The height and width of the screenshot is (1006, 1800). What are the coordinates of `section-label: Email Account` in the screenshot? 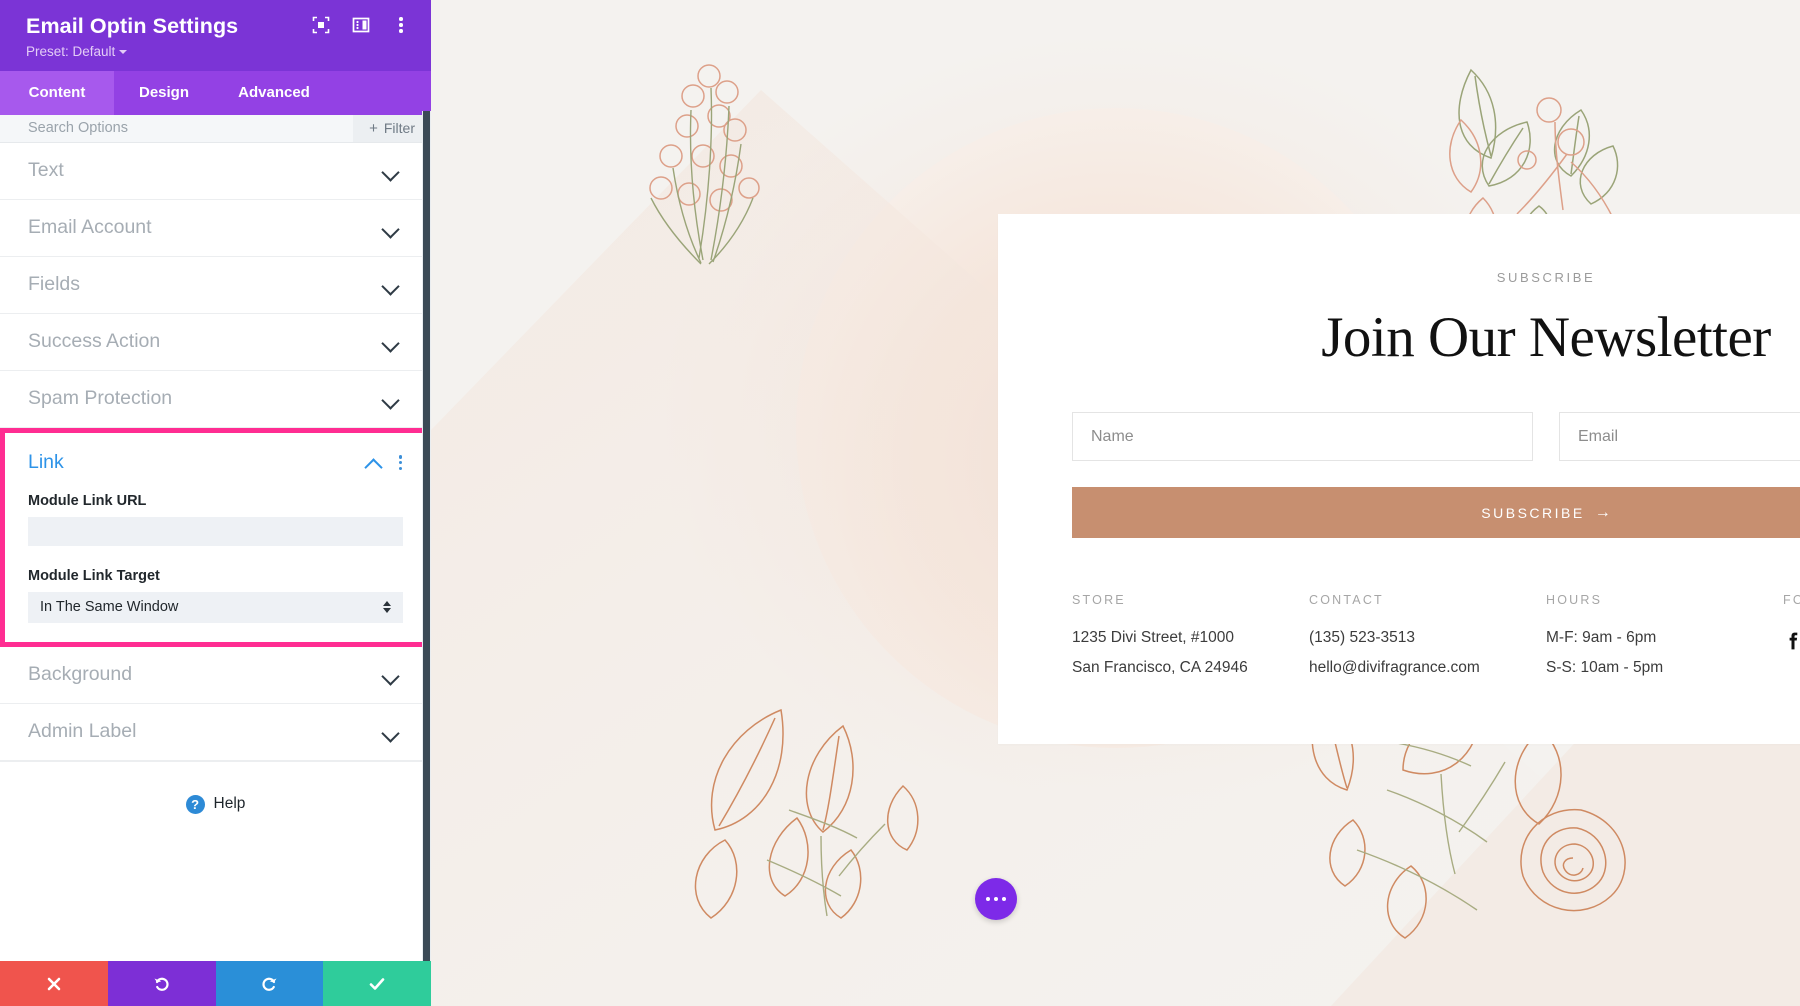 It's located at (90, 227).